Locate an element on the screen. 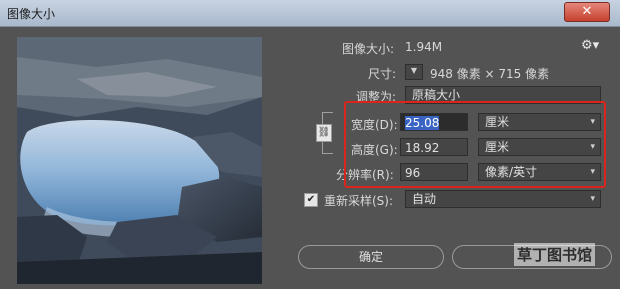 This screenshot has height=289, width=620. resample-checkbox: ✔ is located at coordinates (311, 200).